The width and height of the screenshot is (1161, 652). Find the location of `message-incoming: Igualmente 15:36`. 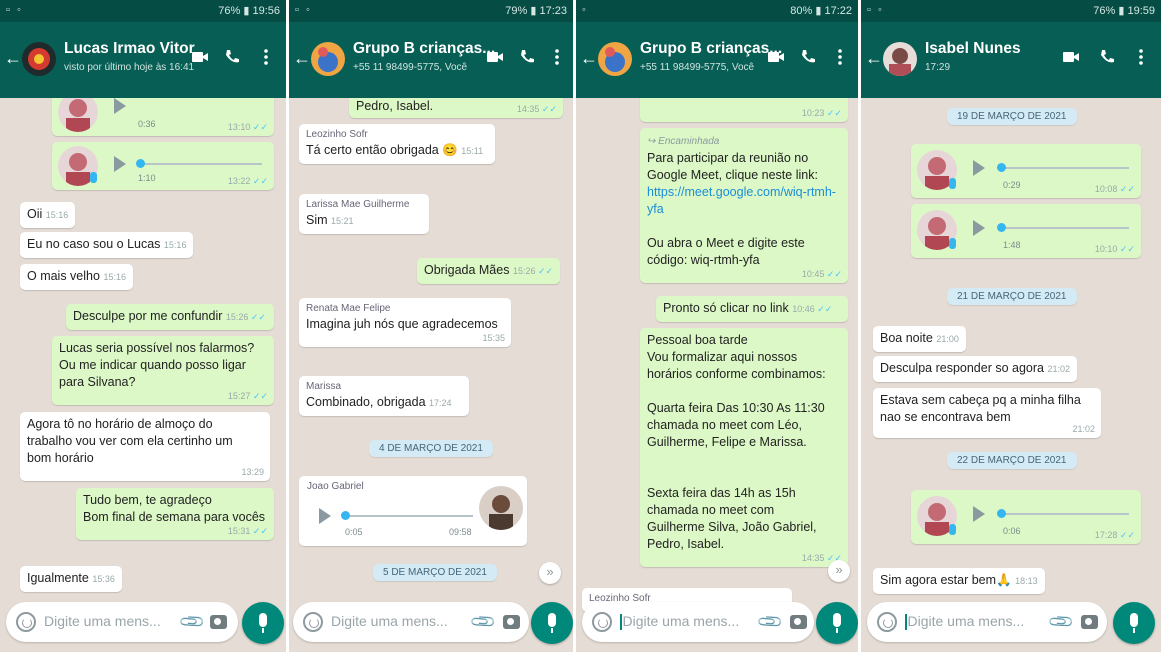

message-incoming: Igualmente 15:36 is located at coordinates (71, 579).